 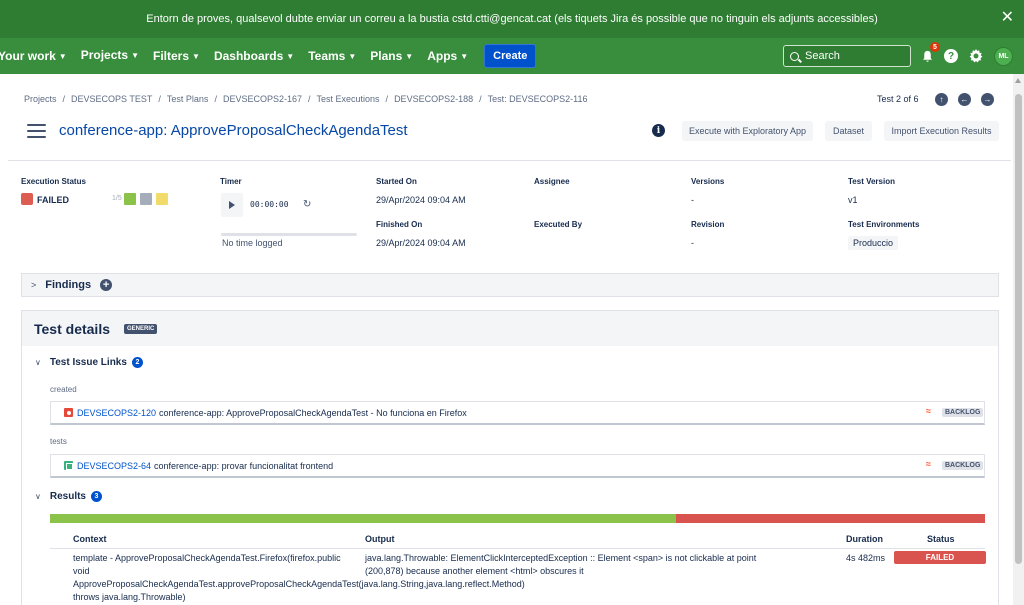 I want to click on search-input: Search, so click(x=847, y=56).